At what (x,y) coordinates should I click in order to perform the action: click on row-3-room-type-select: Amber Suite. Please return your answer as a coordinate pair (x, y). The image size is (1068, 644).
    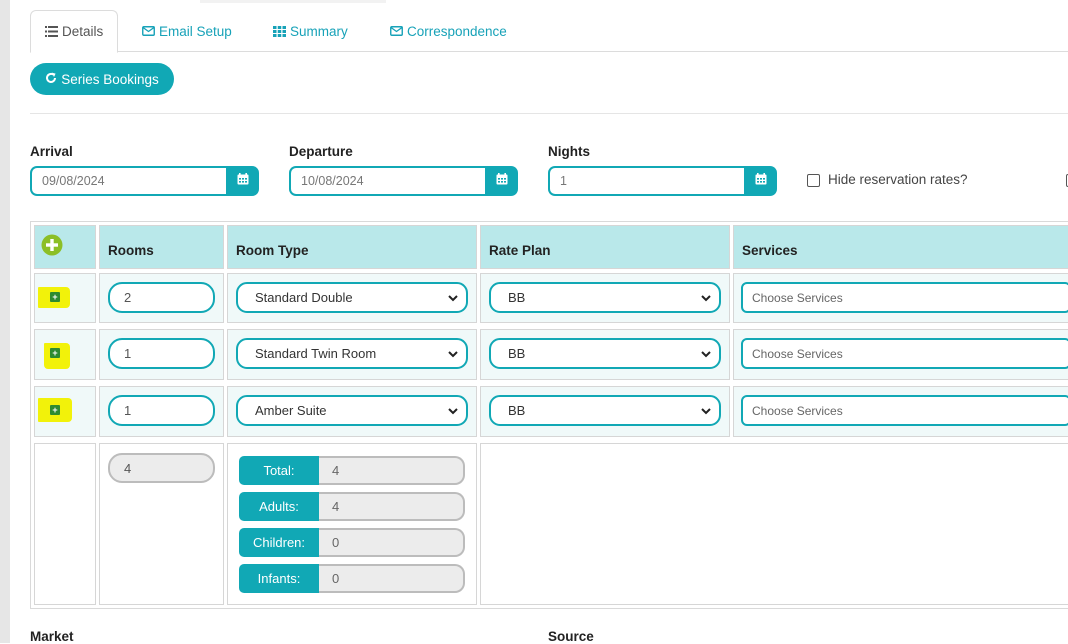
    Looking at the image, I should click on (352, 410).